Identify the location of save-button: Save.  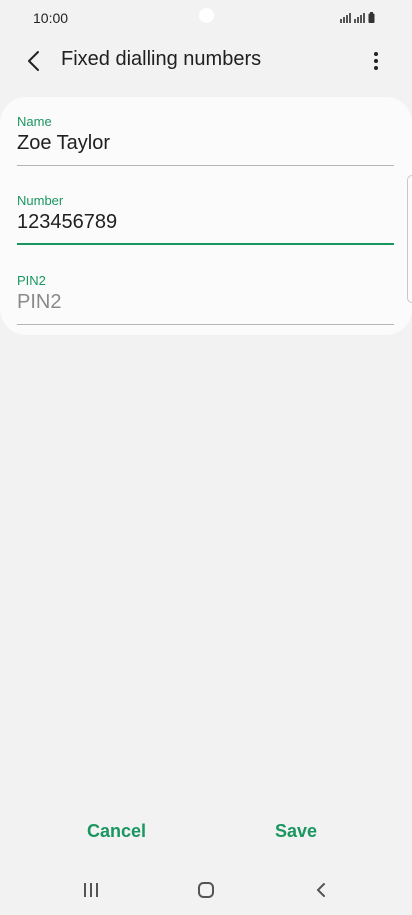
(296, 831).